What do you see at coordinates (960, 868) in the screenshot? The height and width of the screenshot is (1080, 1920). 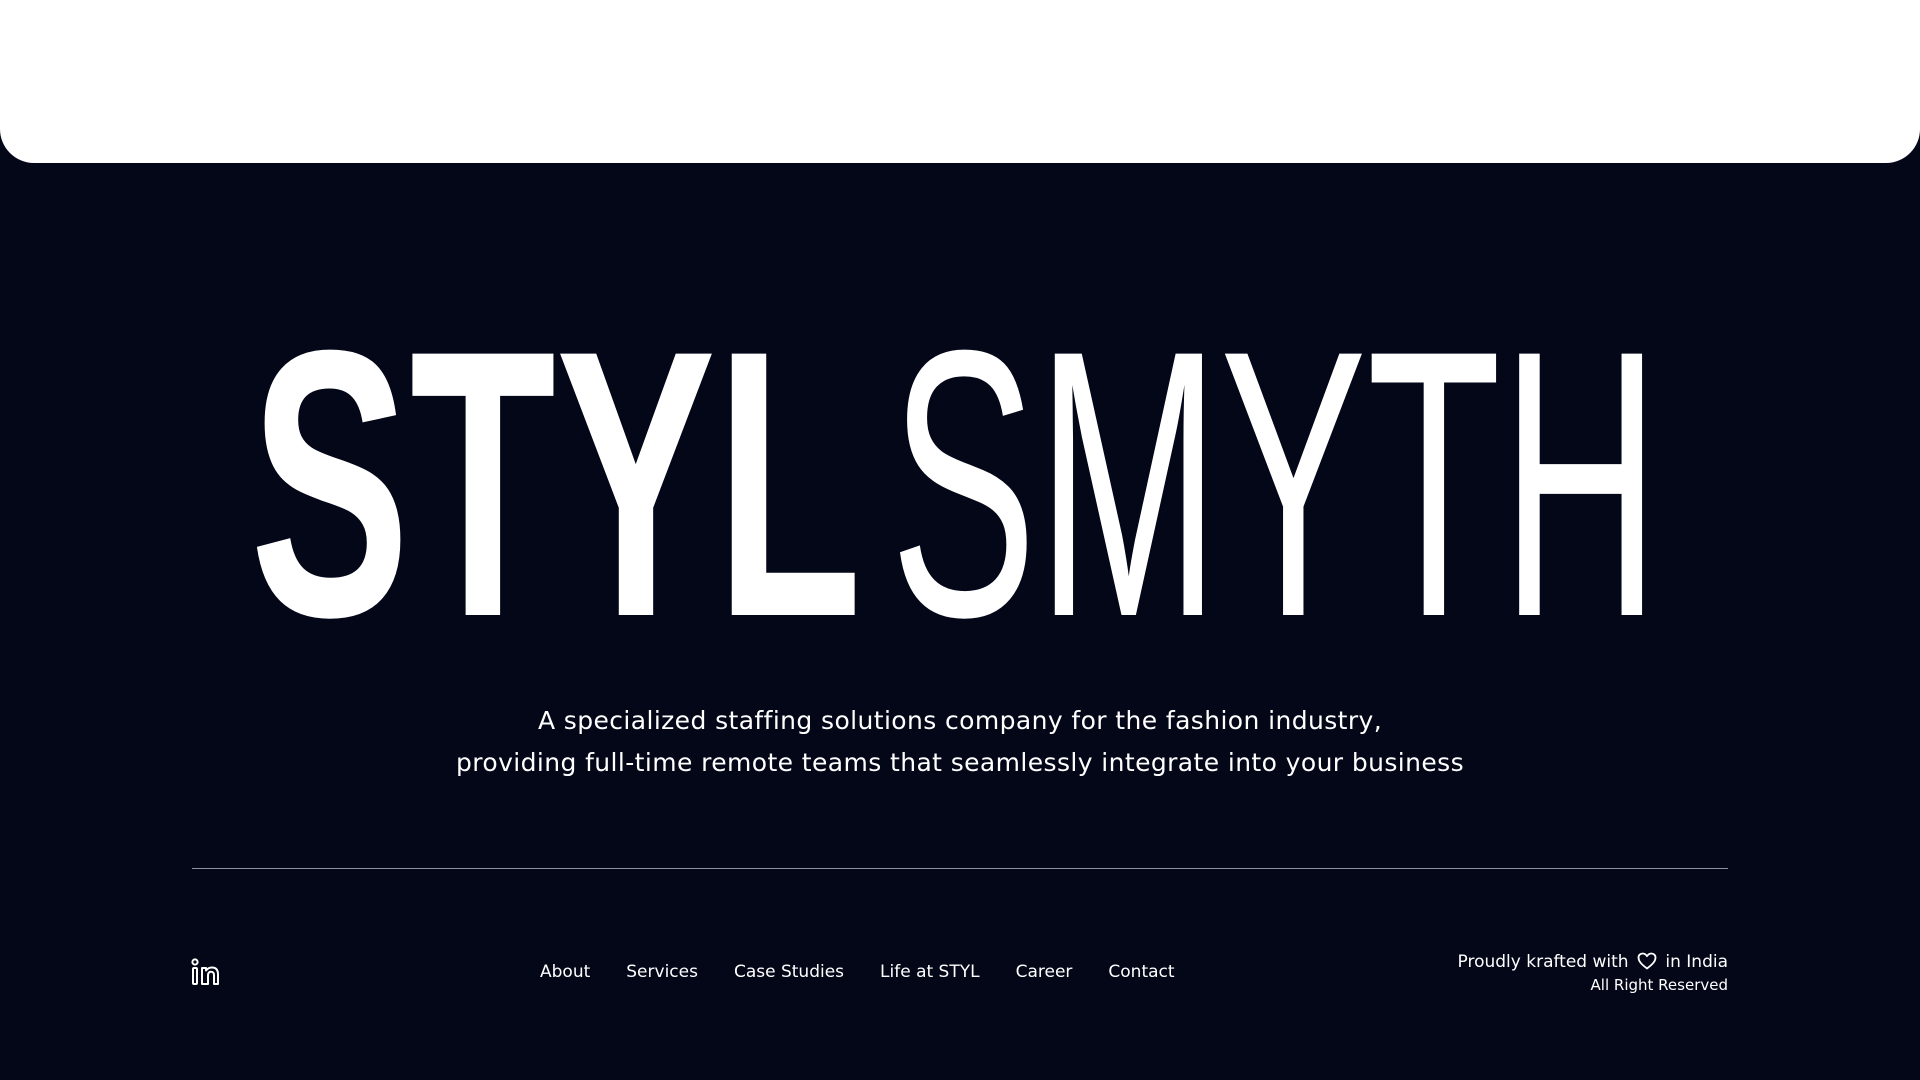 I see `footer-divider` at bounding box center [960, 868].